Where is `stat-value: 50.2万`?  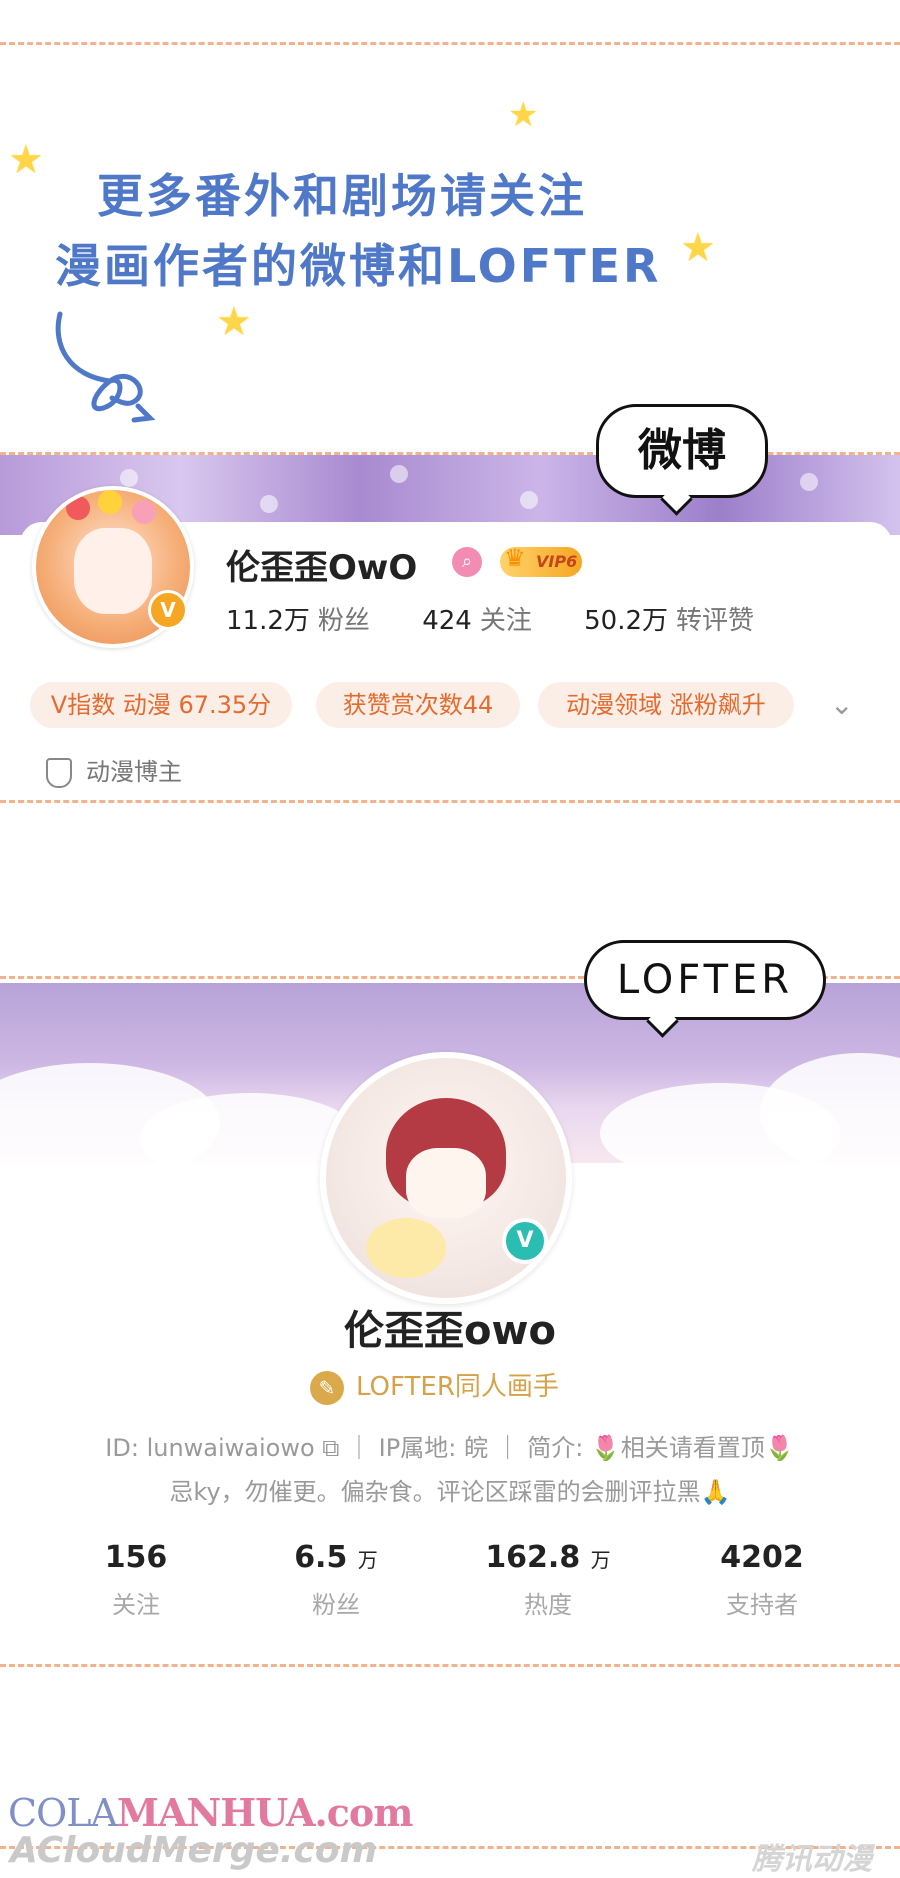
stat-value: 50.2万 is located at coordinates (626, 621).